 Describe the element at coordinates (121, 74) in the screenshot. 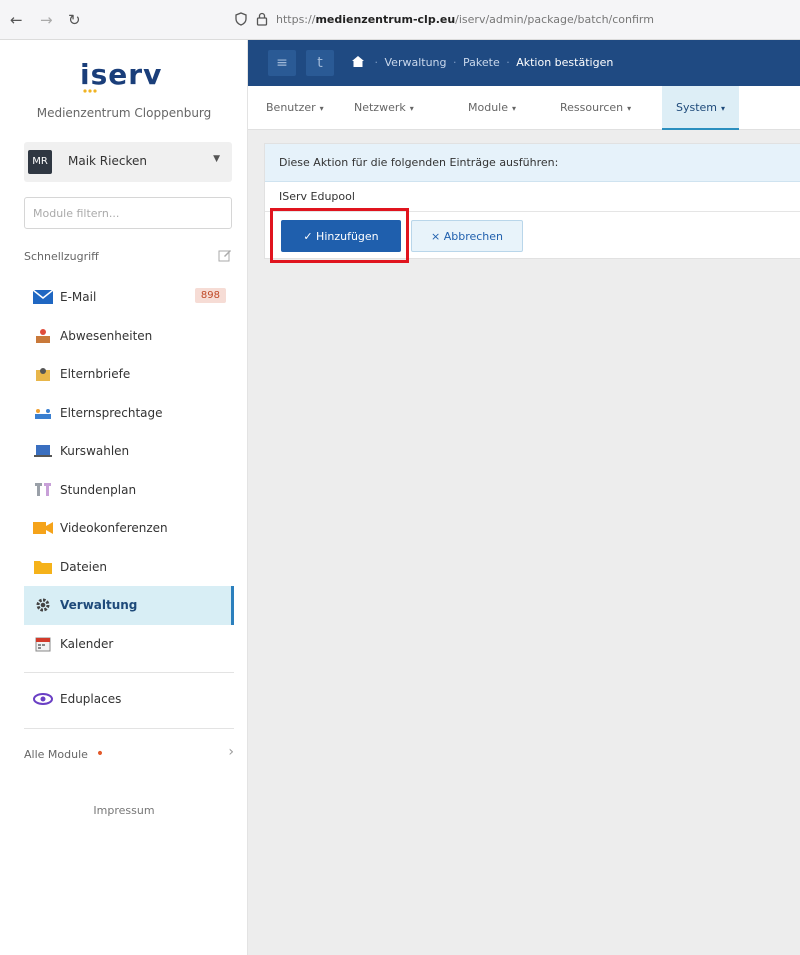

I see `iserv-logo: iserv` at that location.